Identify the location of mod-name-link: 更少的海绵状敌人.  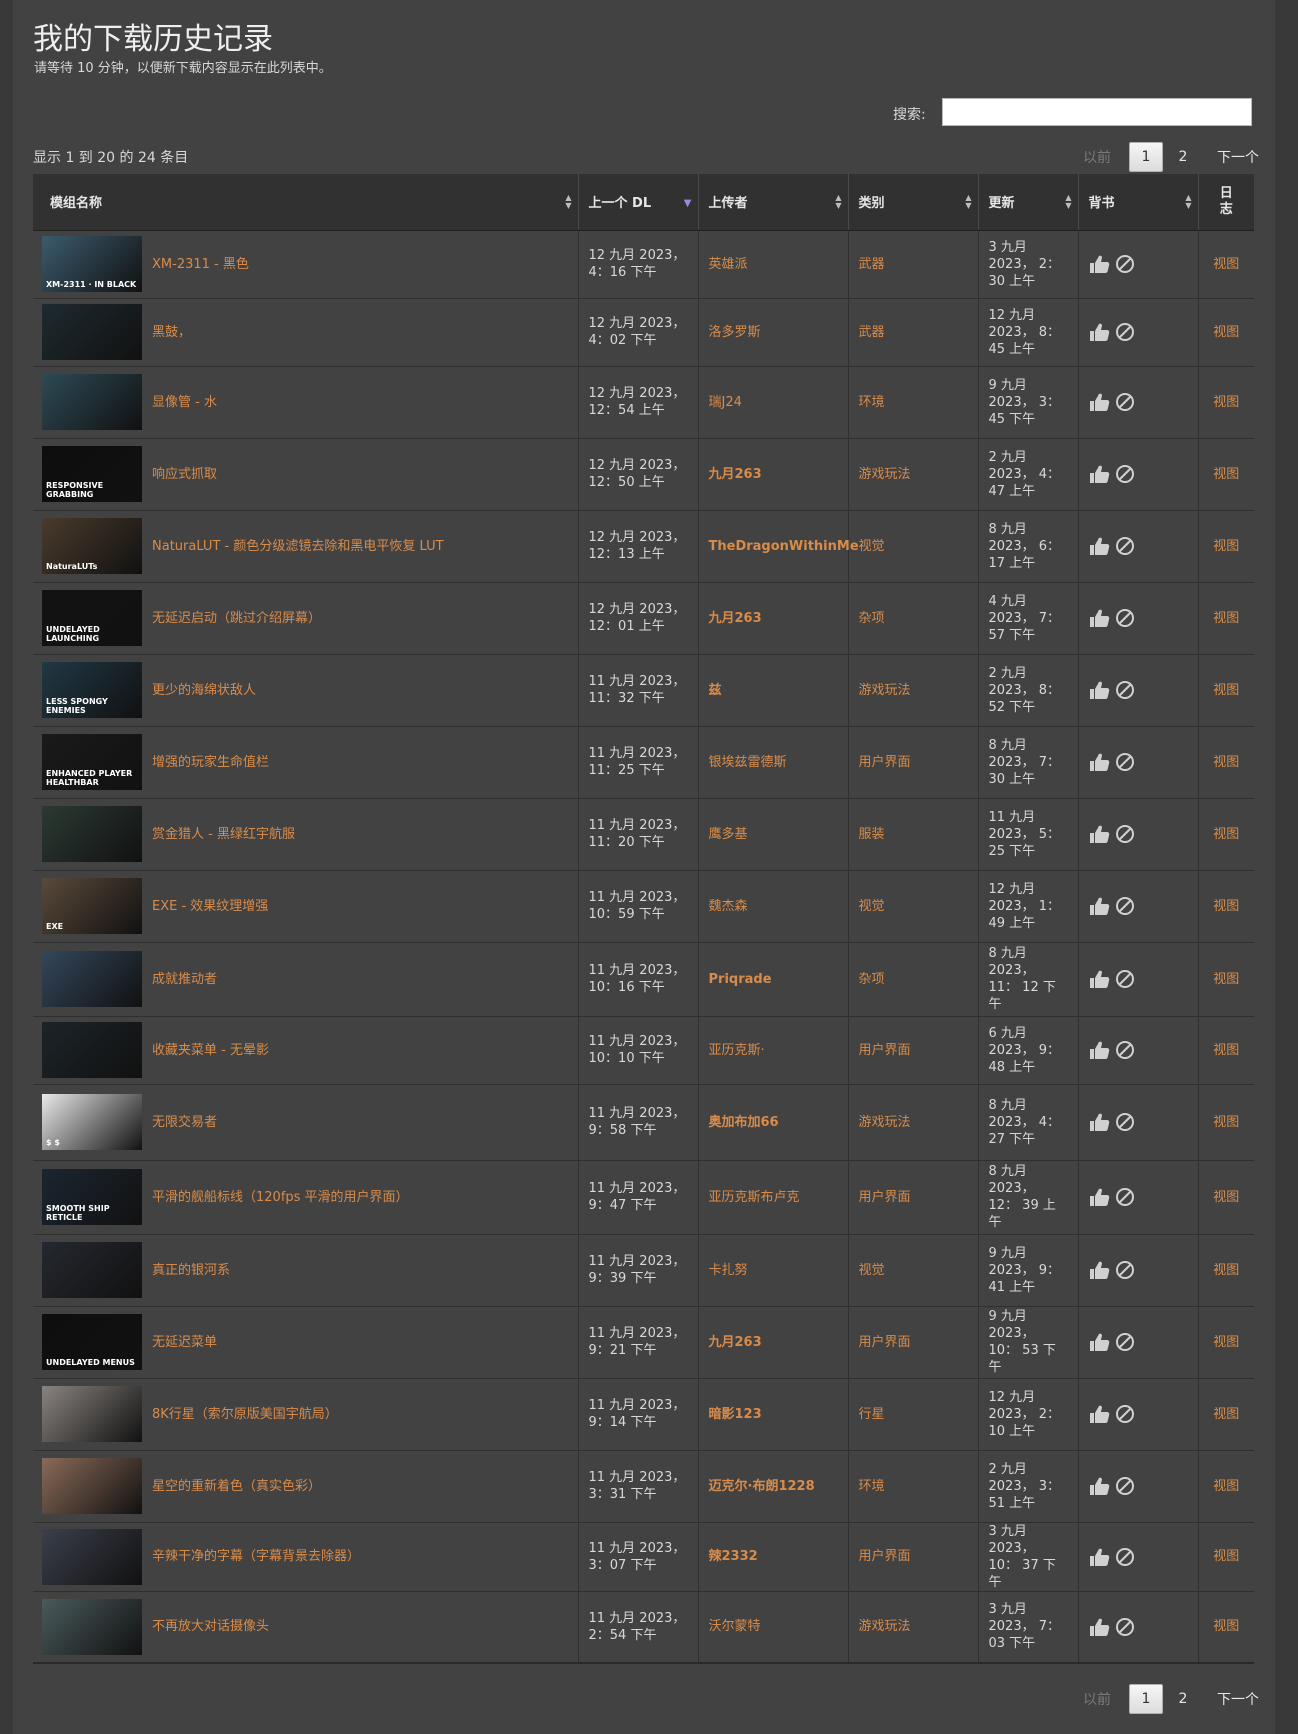
(204, 690).